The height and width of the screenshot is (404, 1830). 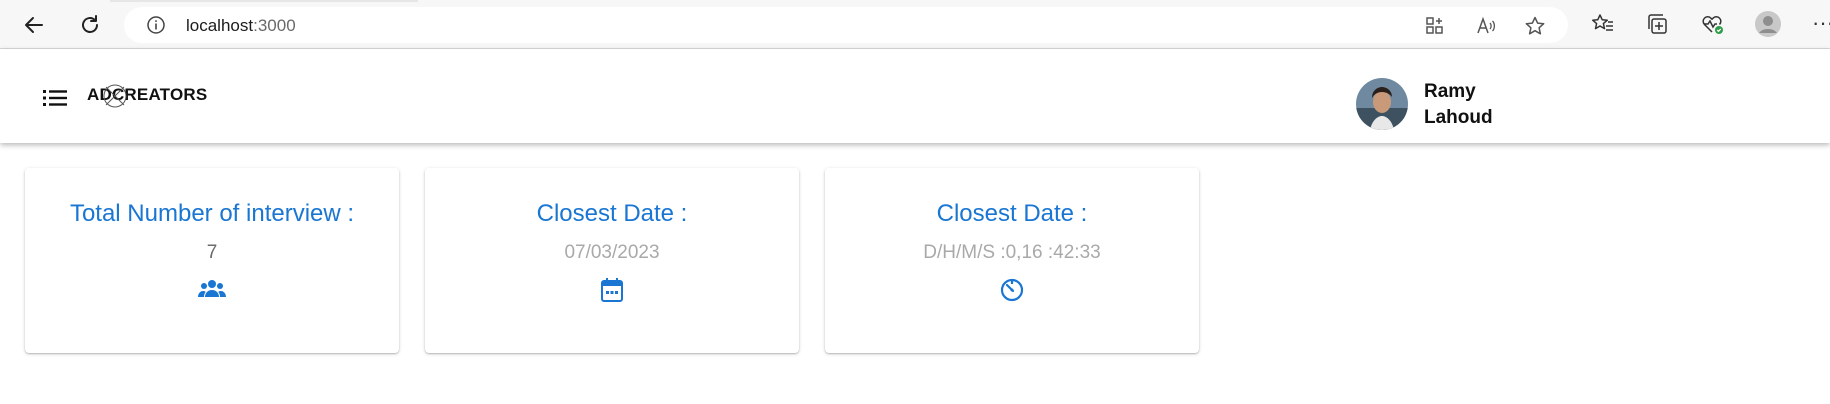 I want to click on collections-icon, so click(x=1657, y=24).